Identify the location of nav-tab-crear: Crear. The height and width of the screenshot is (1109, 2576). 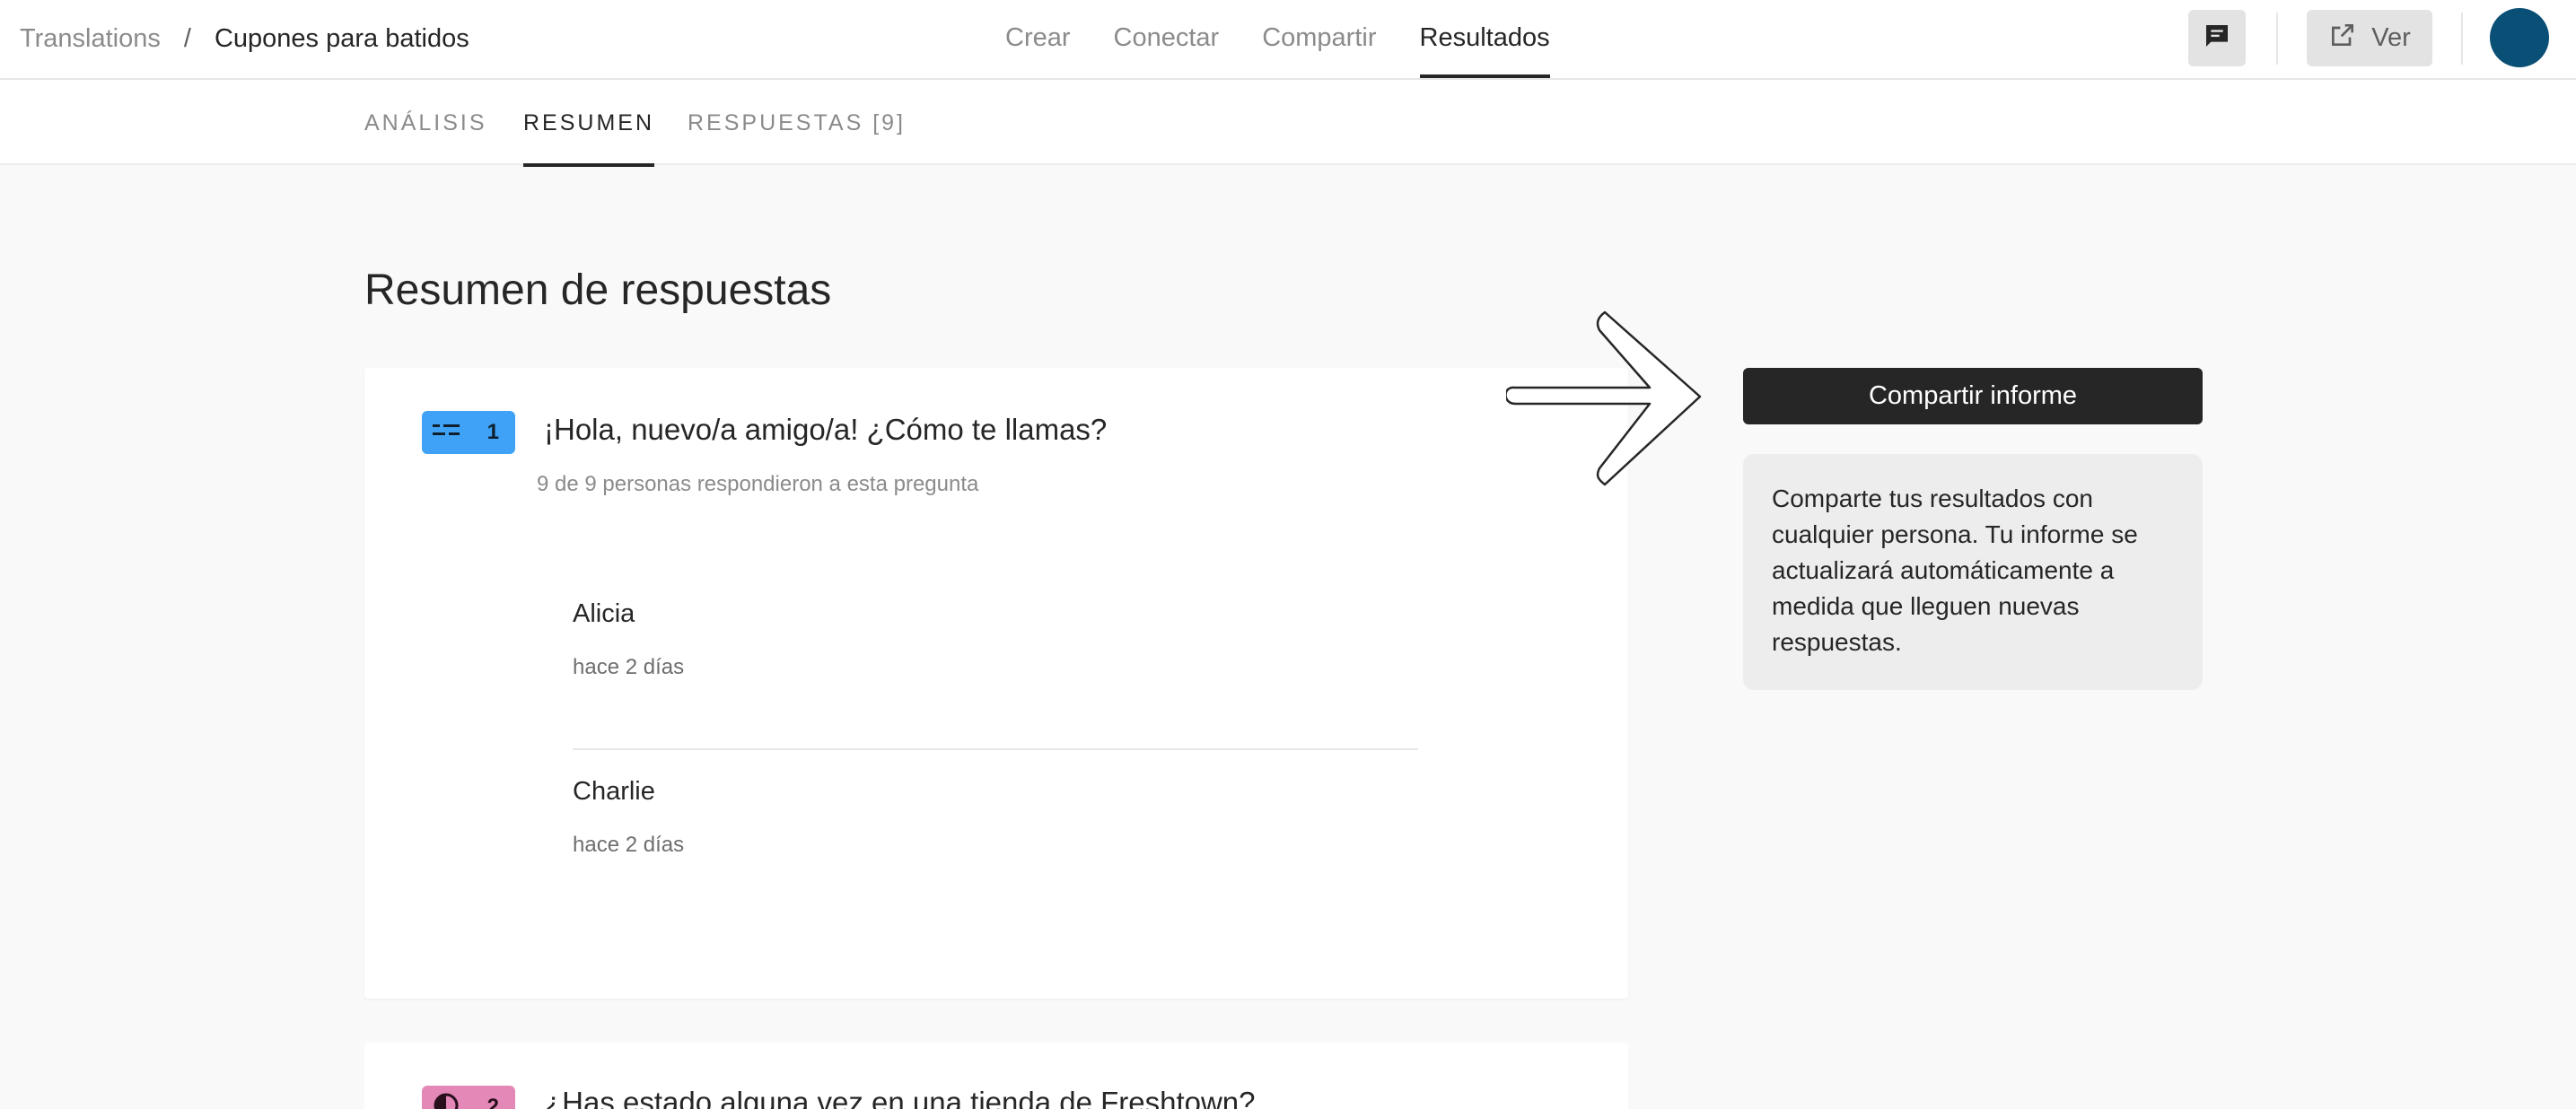
(1038, 39).